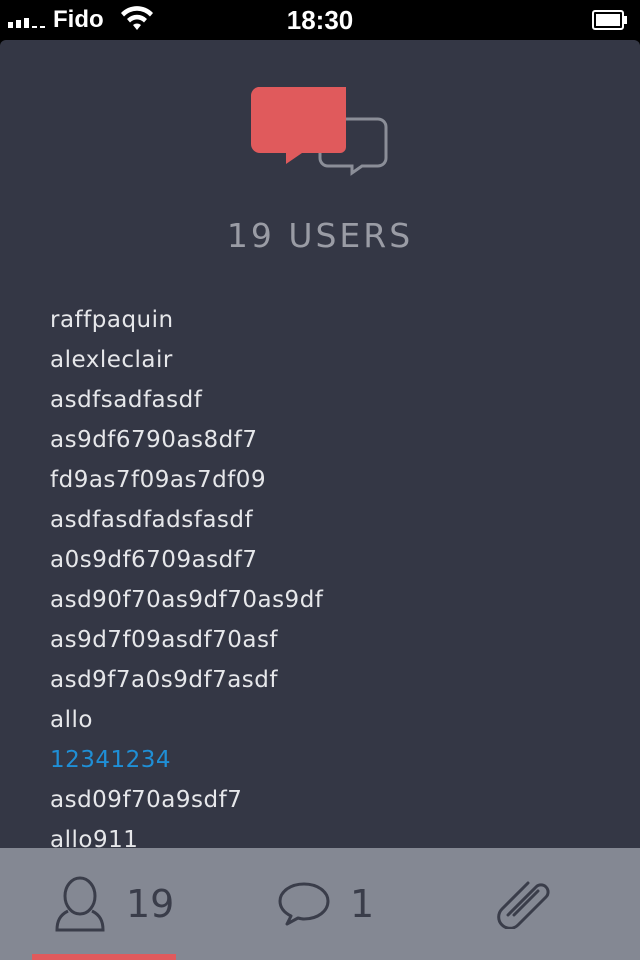 The width and height of the screenshot is (640, 960). I want to click on list-item: allo, so click(186, 720).